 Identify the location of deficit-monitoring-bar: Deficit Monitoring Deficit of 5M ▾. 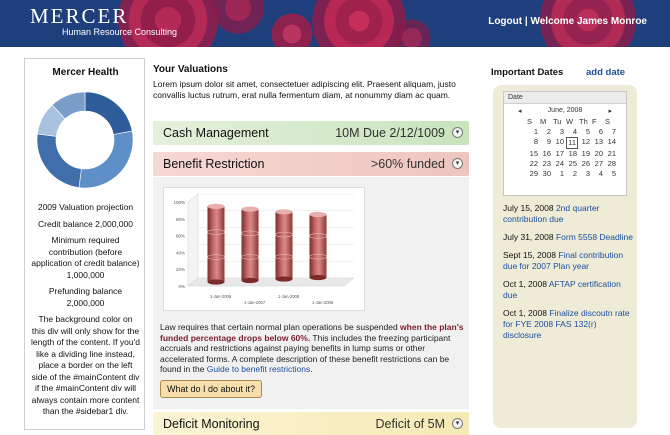
(311, 423).